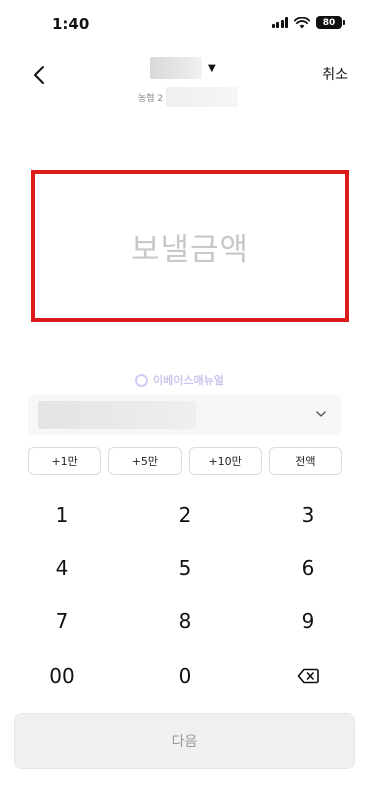  What do you see at coordinates (176, 68) in the screenshot?
I see `recipient-name-redacted` at bounding box center [176, 68].